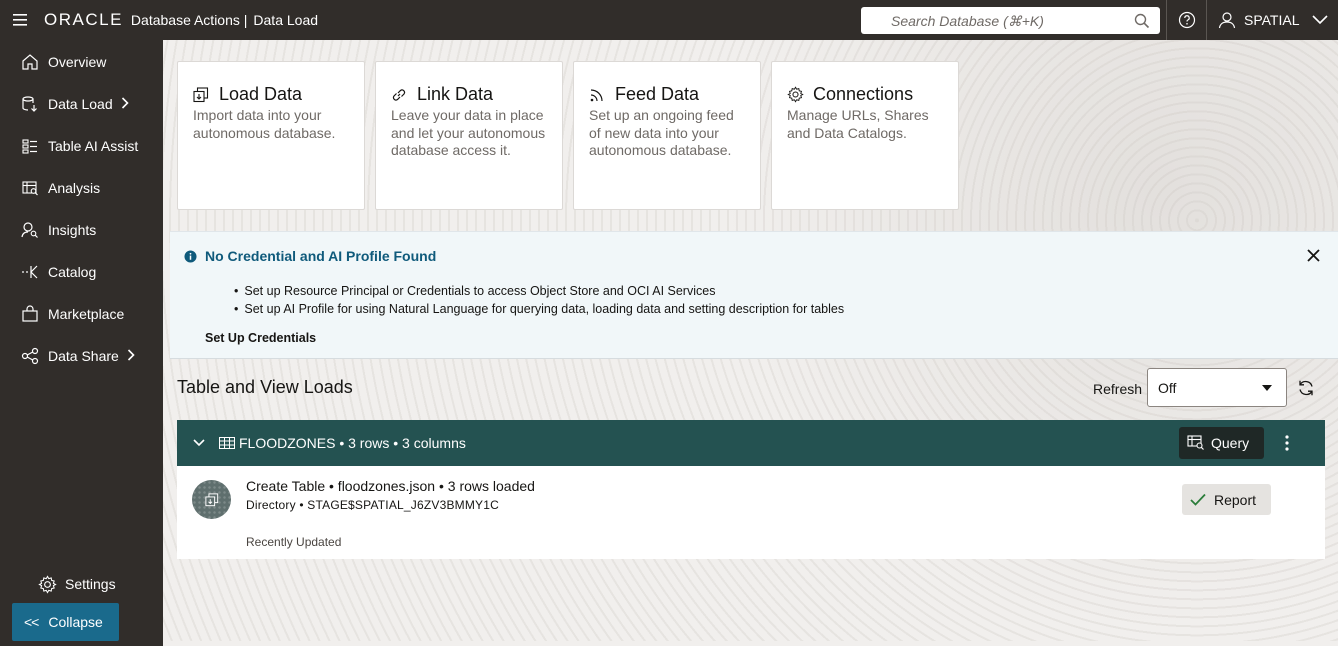  What do you see at coordinates (211, 499) in the screenshot?
I see `load-avatar-icon` at bounding box center [211, 499].